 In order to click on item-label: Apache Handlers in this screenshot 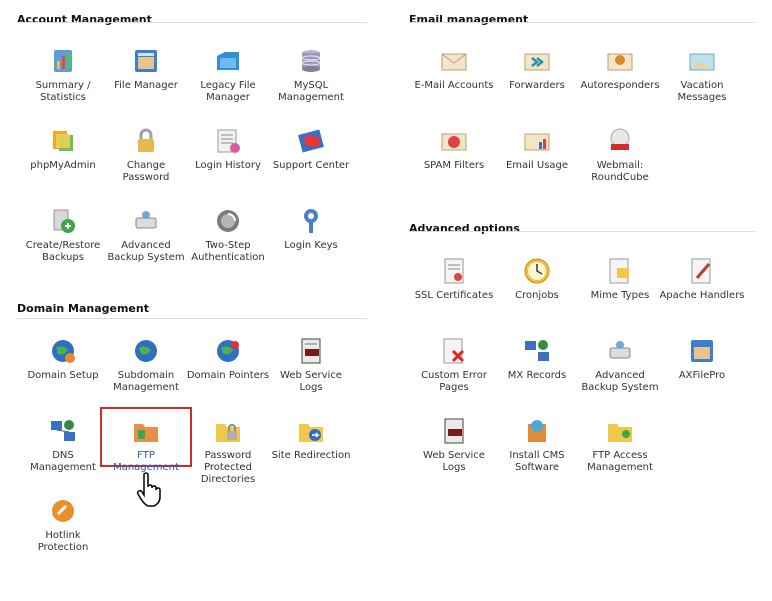, I will do `click(702, 295)`.